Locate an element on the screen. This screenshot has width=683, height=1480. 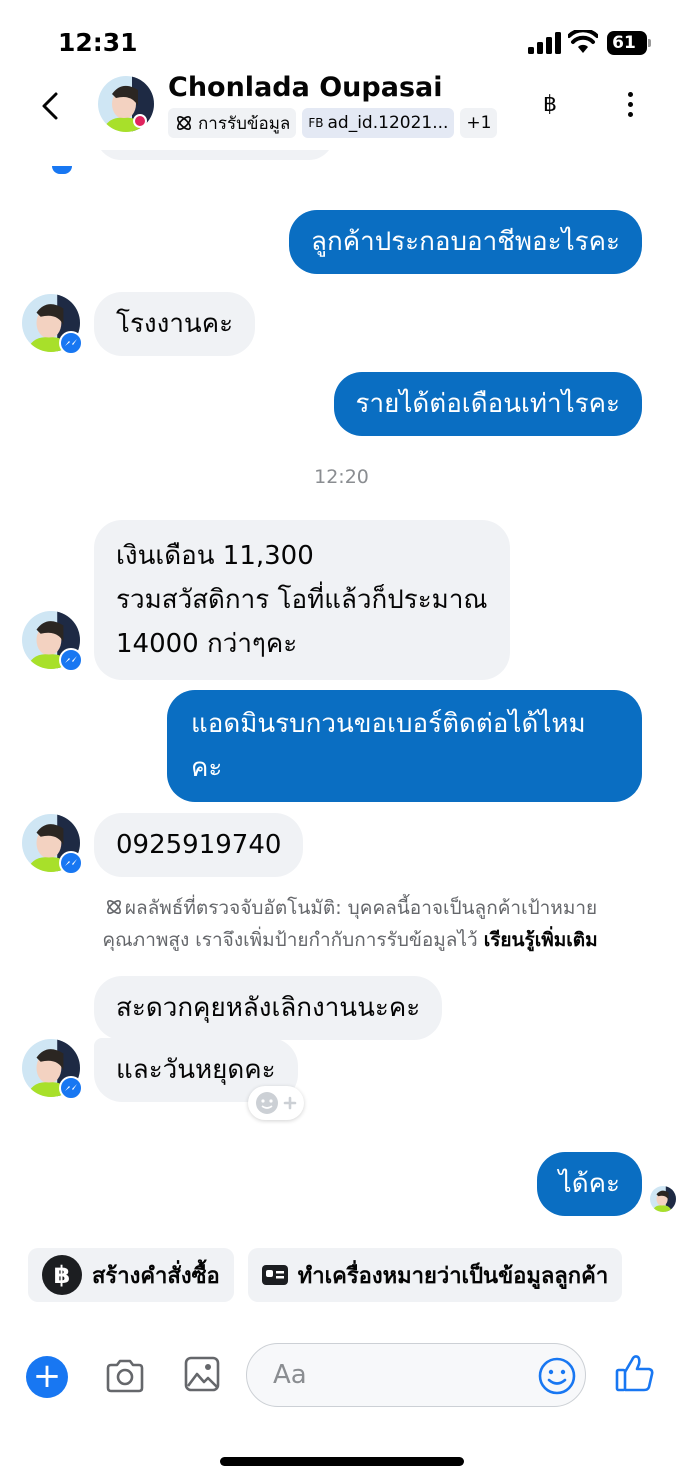
mark-as-lead-button: ทำเครื่องหมายว่าเป็นข้อมูลลูกค้า is located at coordinates (435, 1275).